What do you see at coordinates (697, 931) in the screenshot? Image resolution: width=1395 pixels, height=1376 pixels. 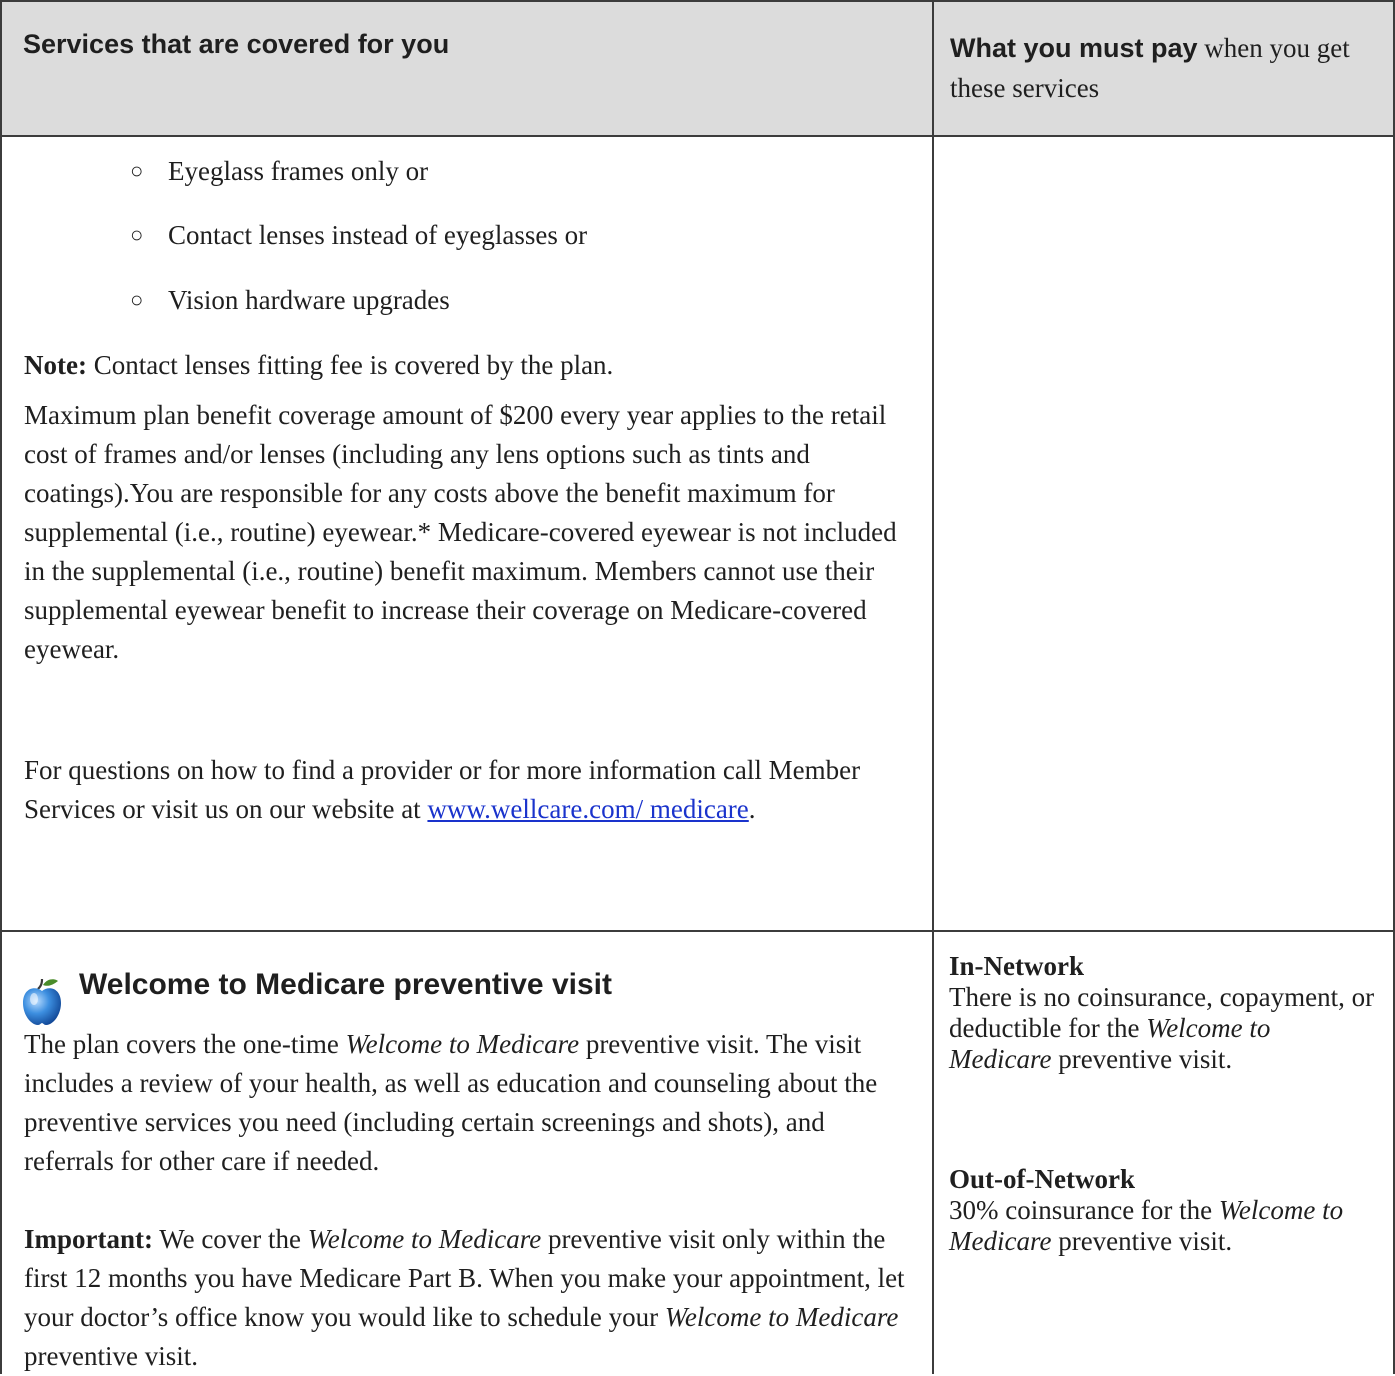 I see `row-divider` at bounding box center [697, 931].